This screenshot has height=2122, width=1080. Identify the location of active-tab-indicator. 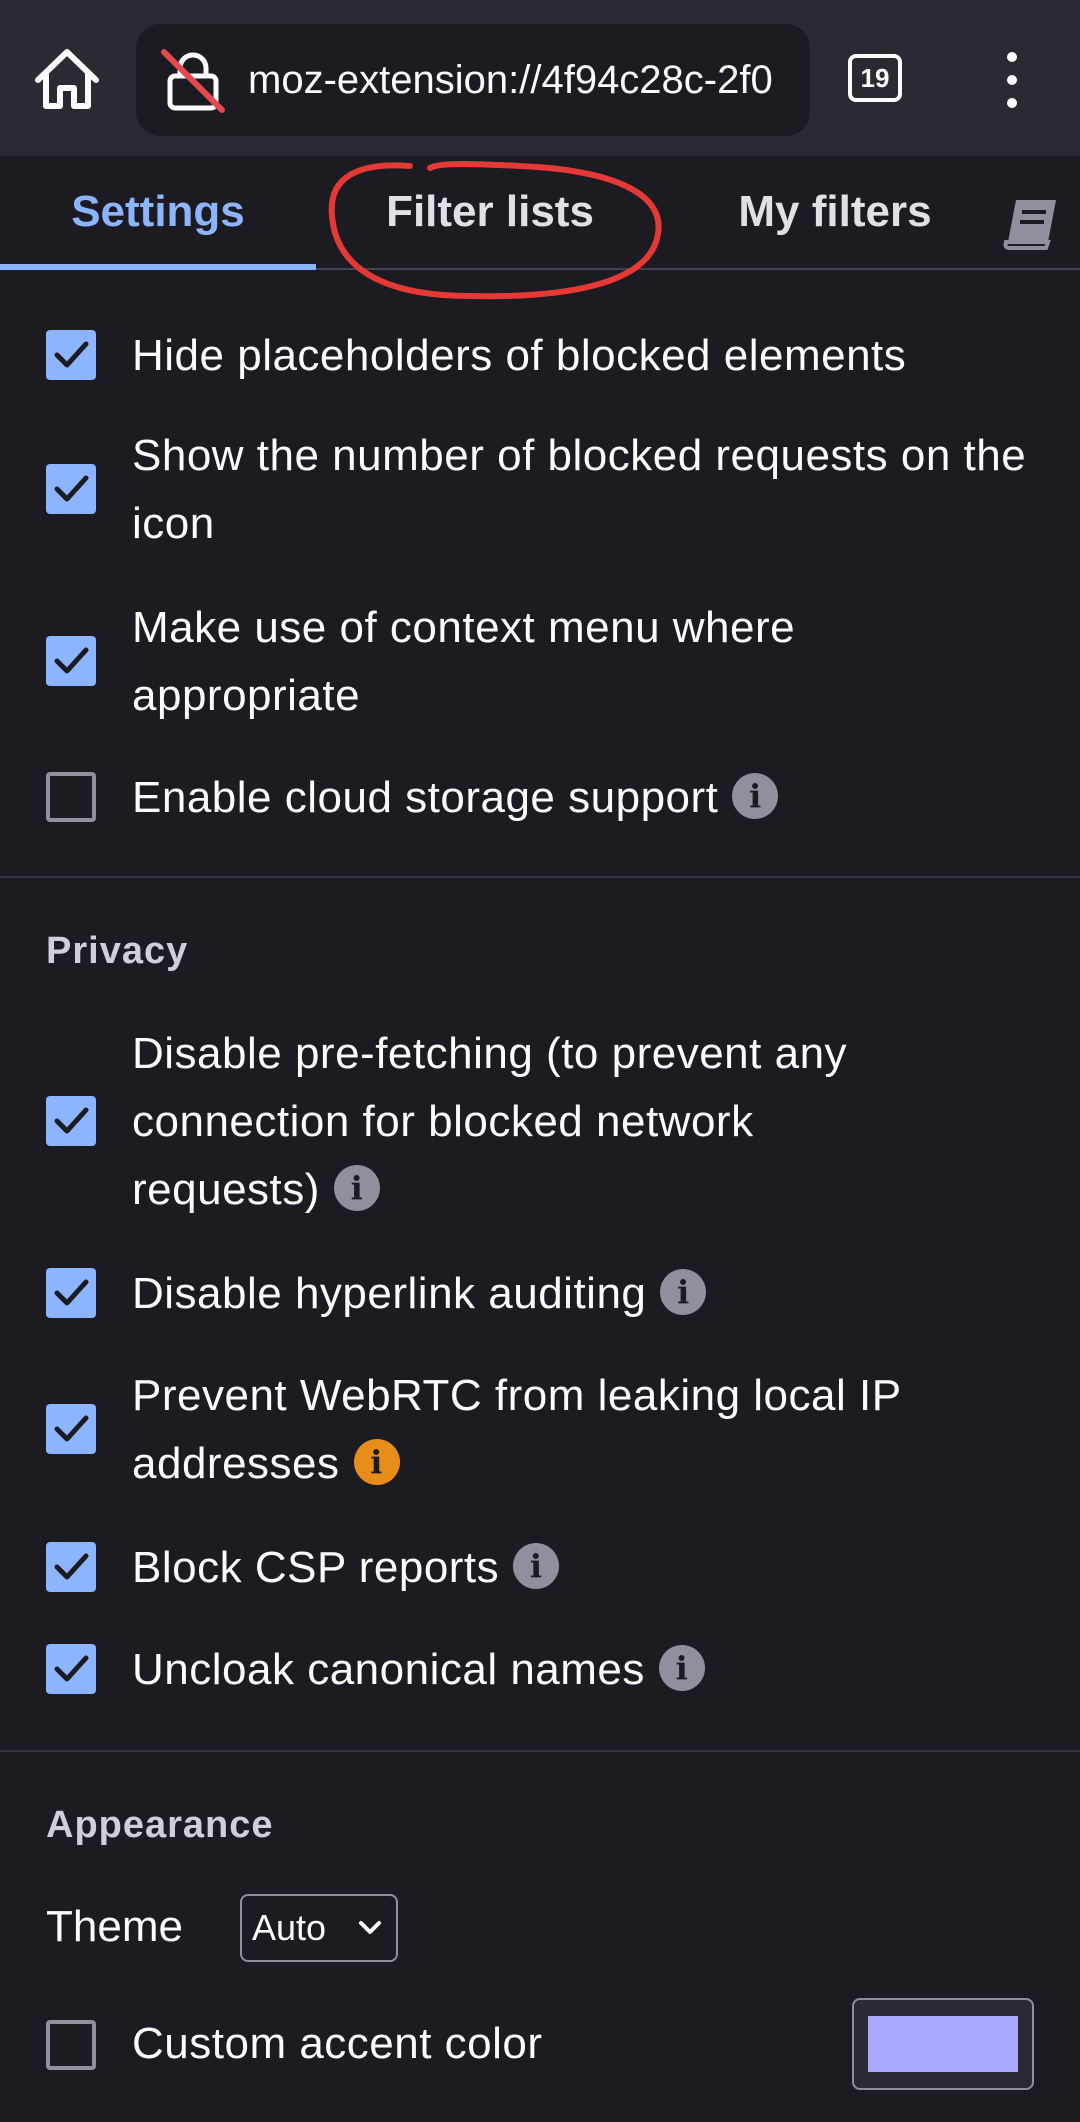
(158, 267).